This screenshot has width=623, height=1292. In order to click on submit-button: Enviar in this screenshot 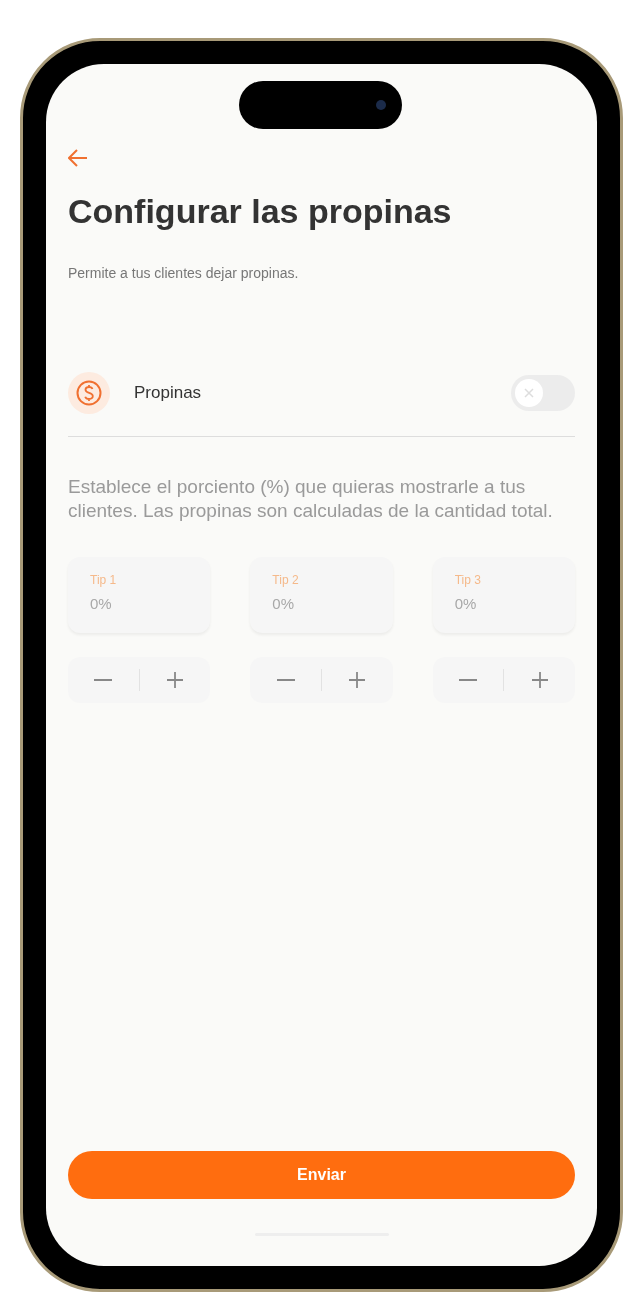, I will do `click(321, 1175)`.